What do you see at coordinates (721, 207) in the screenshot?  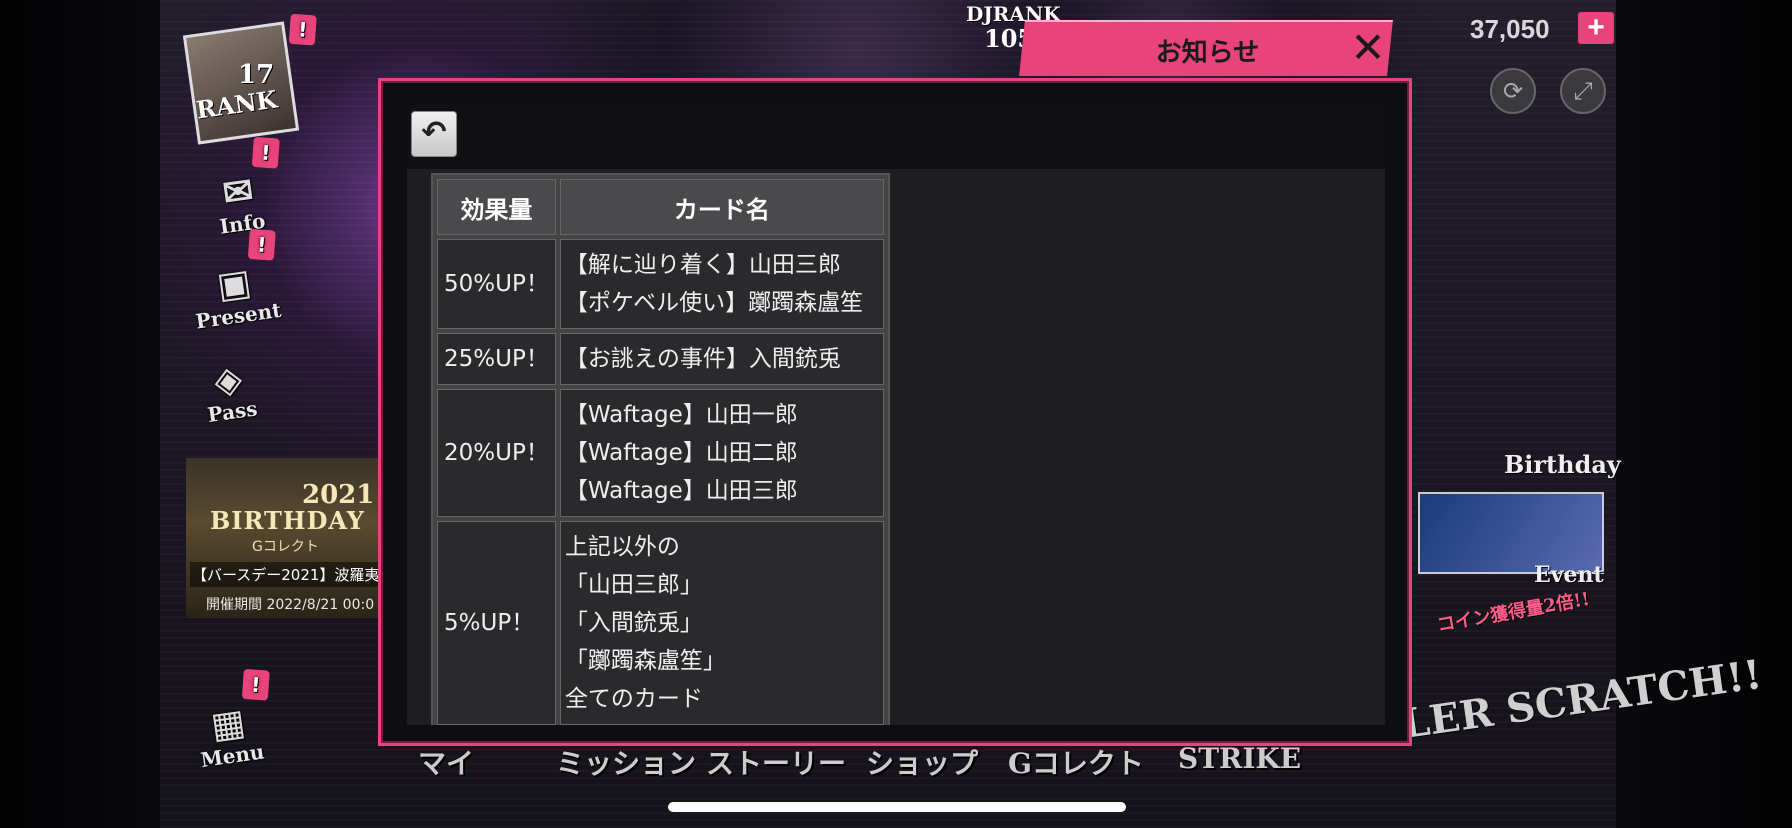 I see `header-card-name: カード名` at bounding box center [721, 207].